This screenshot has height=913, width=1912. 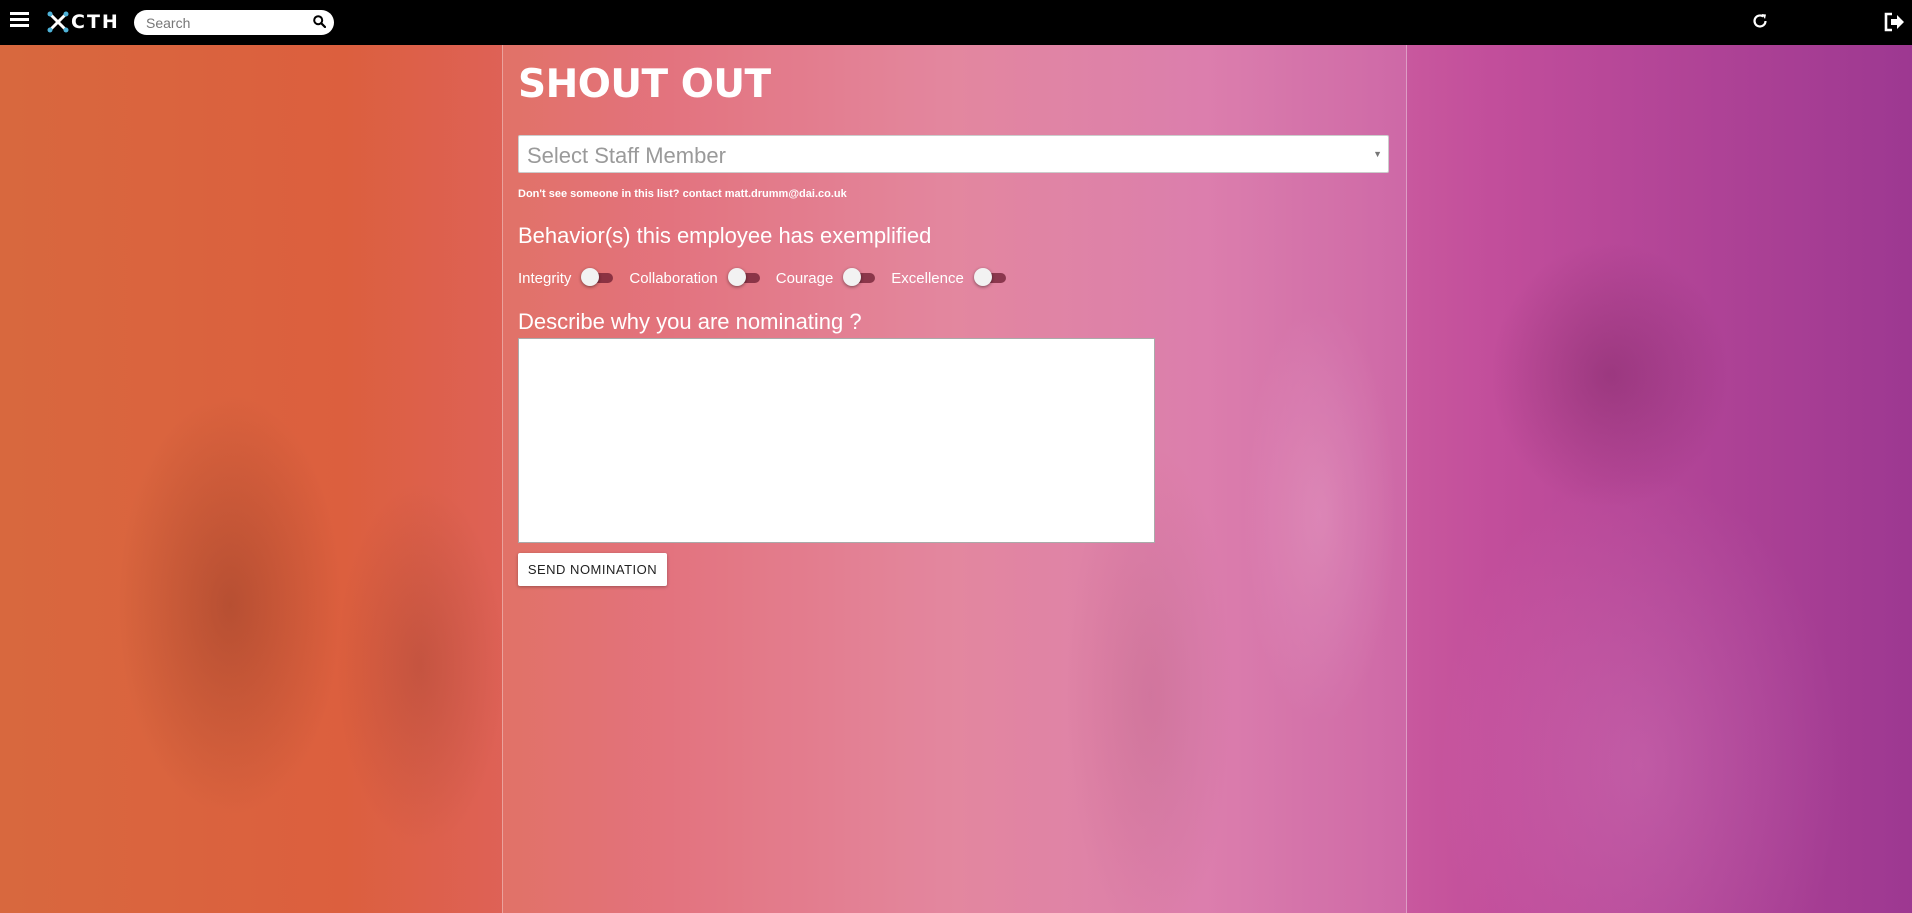 What do you see at coordinates (95, 22) in the screenshot?
I see `logo-text: CTH` at bounding box center [95, 22].